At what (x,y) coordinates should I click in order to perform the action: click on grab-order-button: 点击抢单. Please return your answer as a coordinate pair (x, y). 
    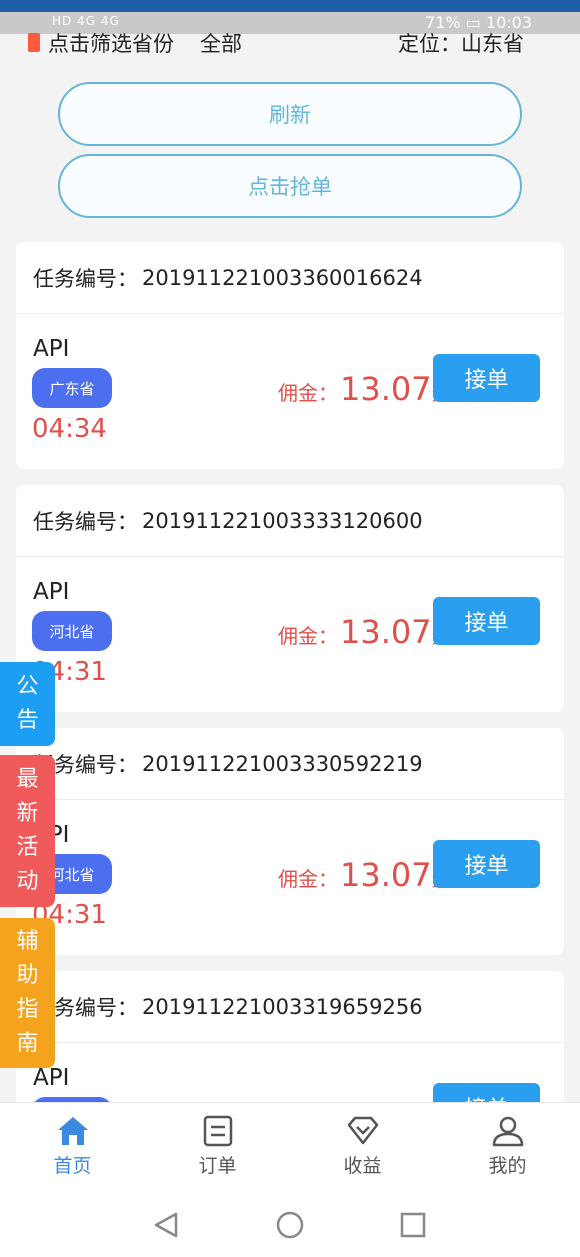
    Looking at the image, I should click on (290, 186).